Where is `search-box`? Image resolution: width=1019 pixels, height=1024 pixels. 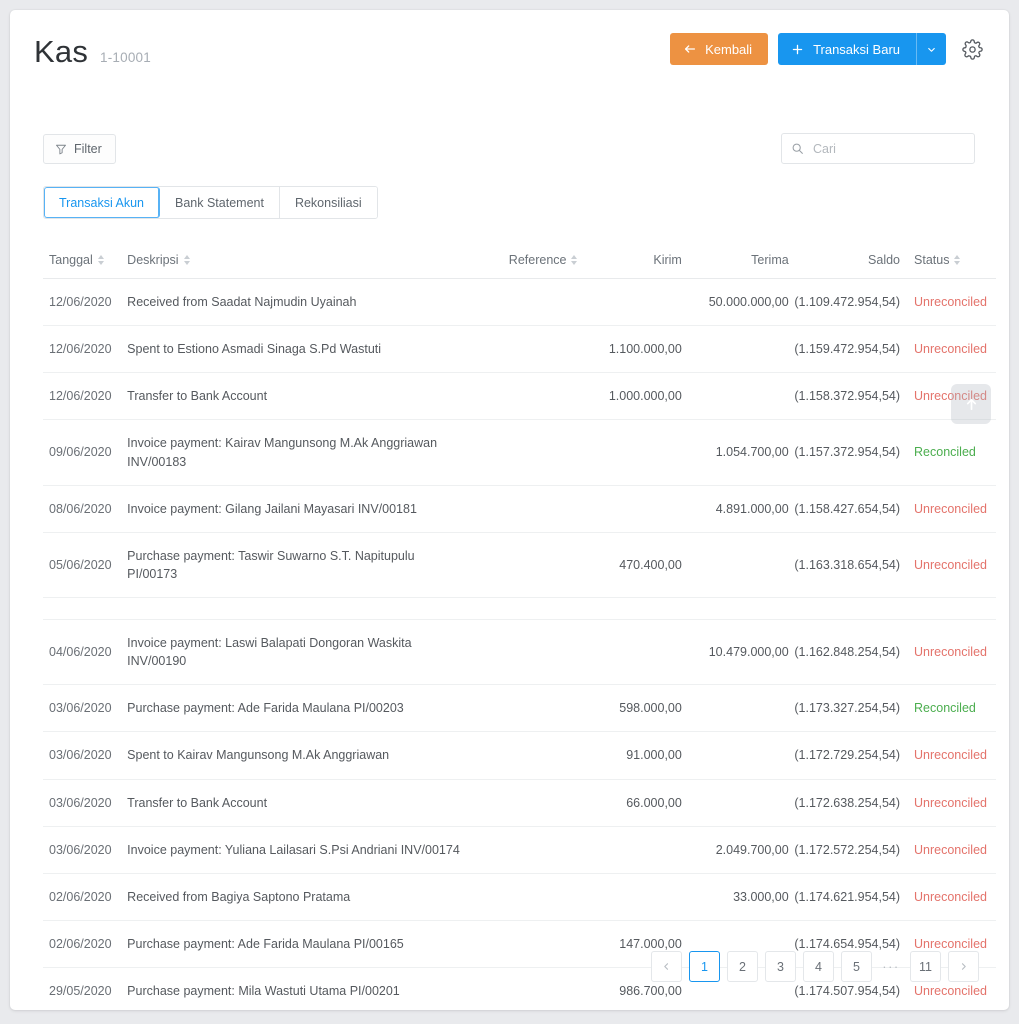 search-box is located at coordinates (878, 148).